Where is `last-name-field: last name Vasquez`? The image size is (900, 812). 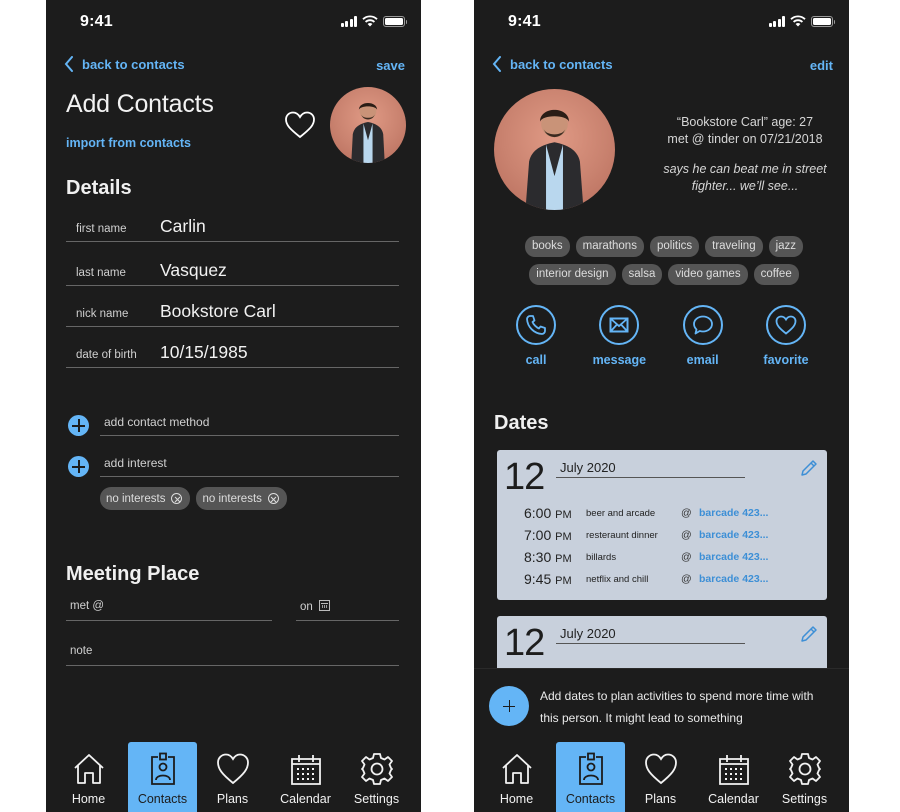
last-name-field: last name Vasquez is located at coordinates (232, 271).